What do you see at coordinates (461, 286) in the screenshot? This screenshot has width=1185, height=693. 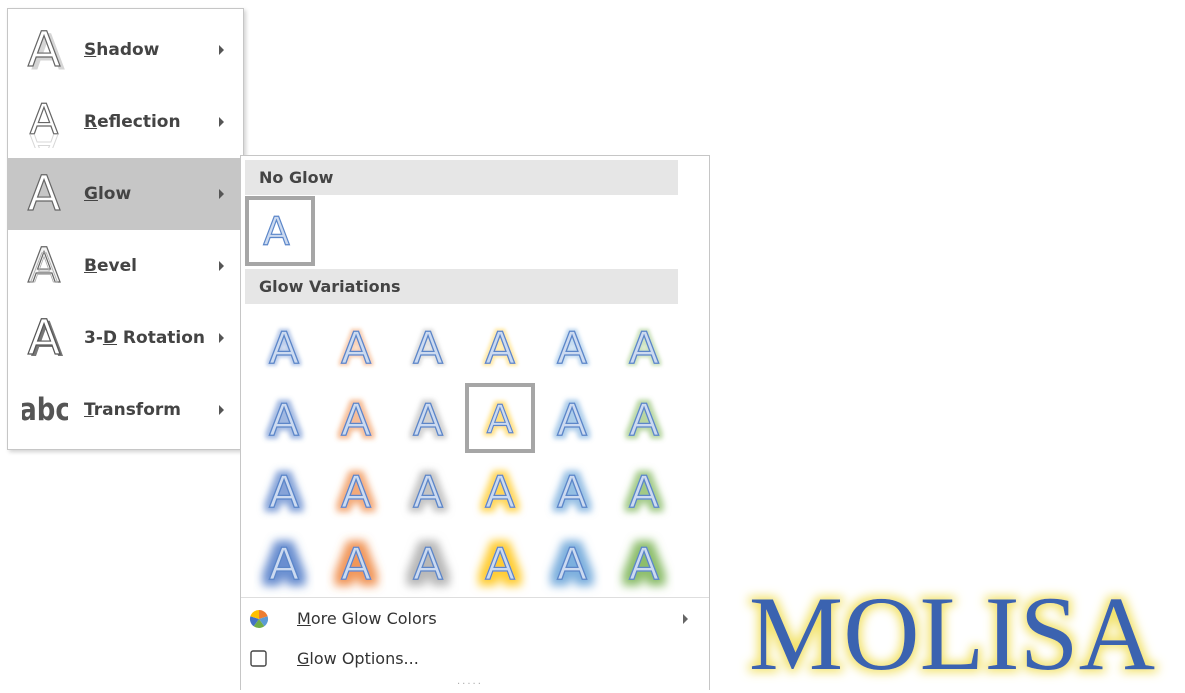 I see `glow-variations-header: Glow Variations` at bounding box center [461, 286].